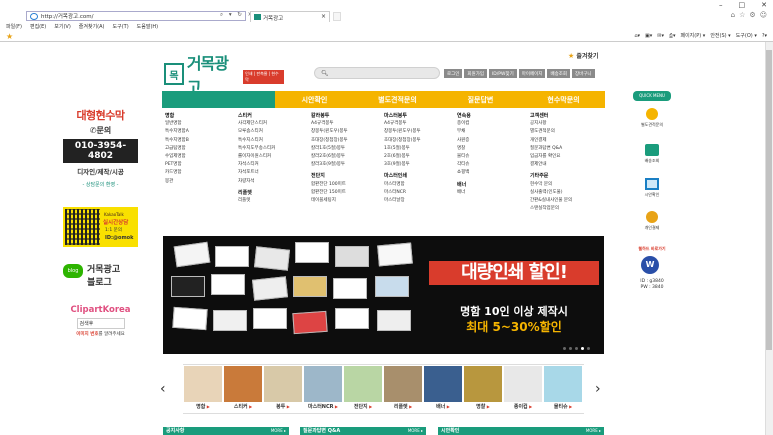 Image resolution: width=773 pixels, height=435 pixels. Describe the element at coordinates (566, 124) in the screenshot. I see `menu-link: 공지사항` at that location.